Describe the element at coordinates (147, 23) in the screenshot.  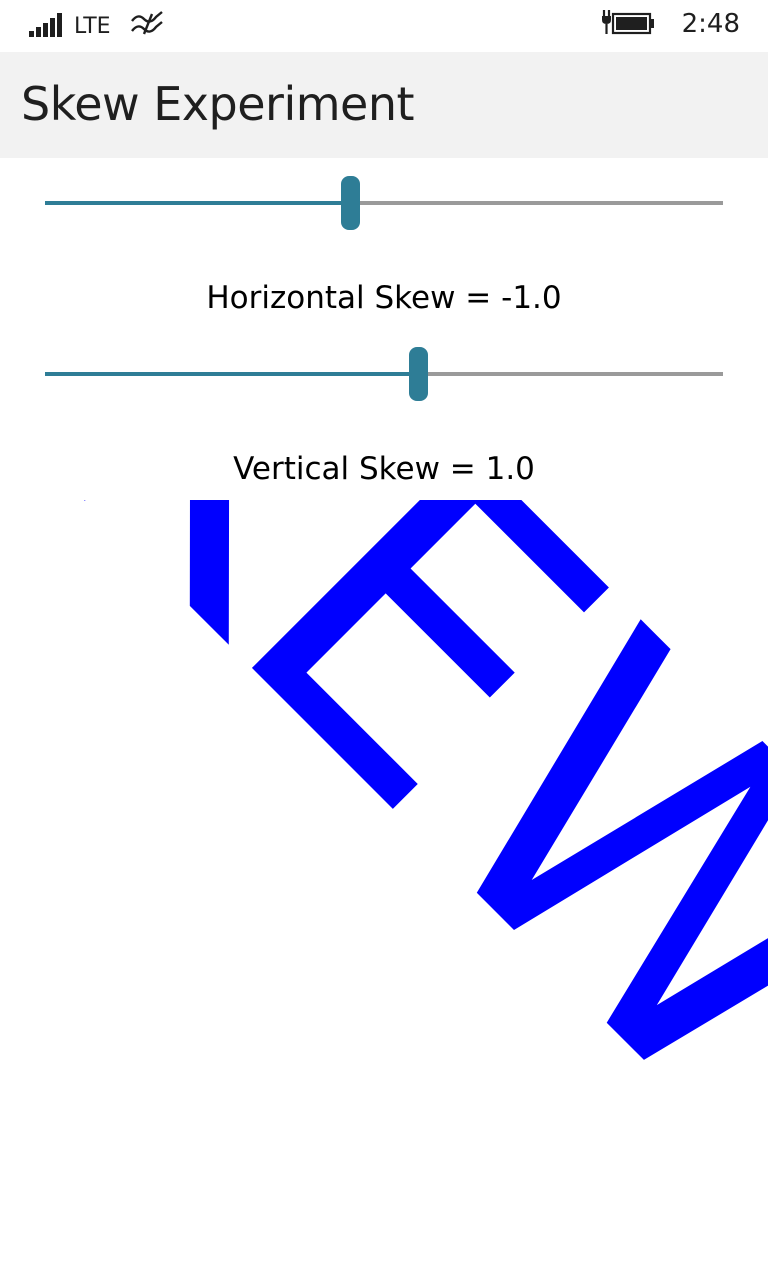
I see `data-transfer-icon` at that location.